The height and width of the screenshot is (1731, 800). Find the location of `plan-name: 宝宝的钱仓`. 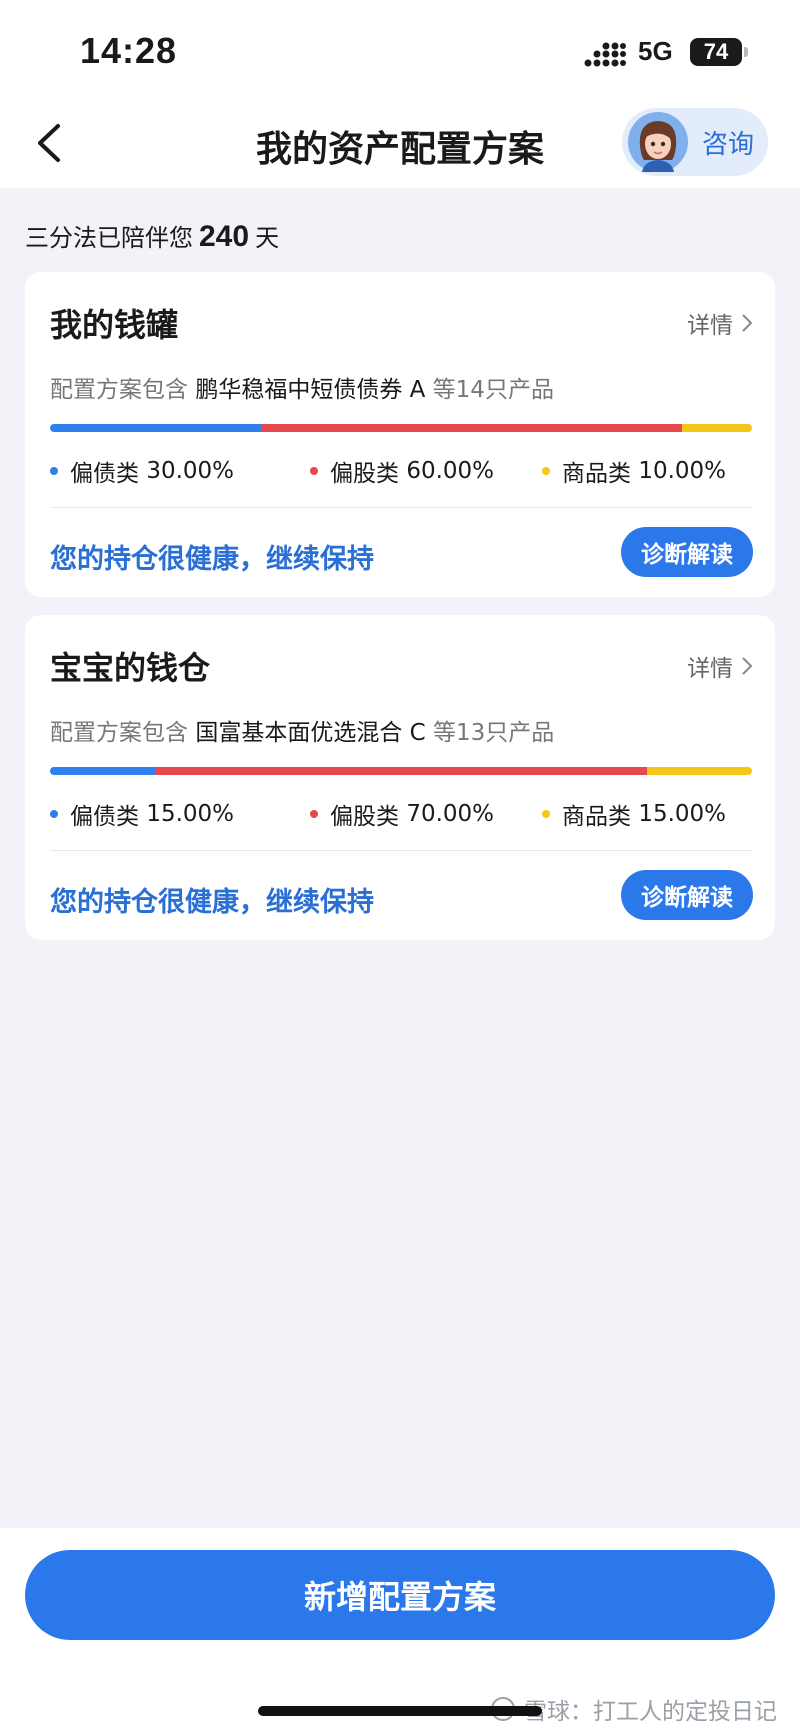

plan-name: 宝宝的钱仓 is located at coordinates (130, 668).